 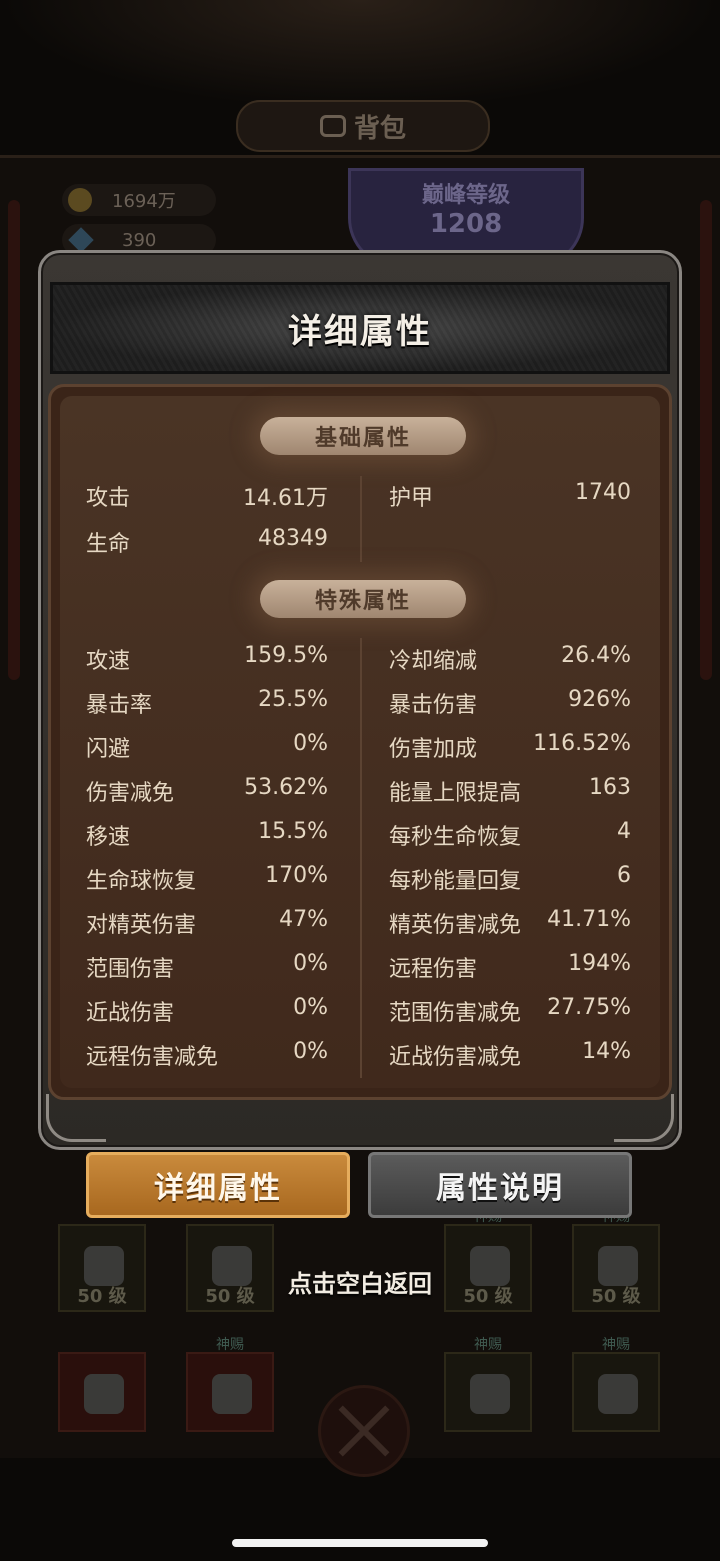 I want to click on stat-row: 范围伤害减免 27.75%, so click(x=510, y=1010).